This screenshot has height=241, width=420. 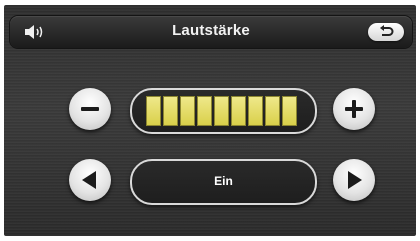 I want to click on mode-next-button, so click(x=354, y=180).